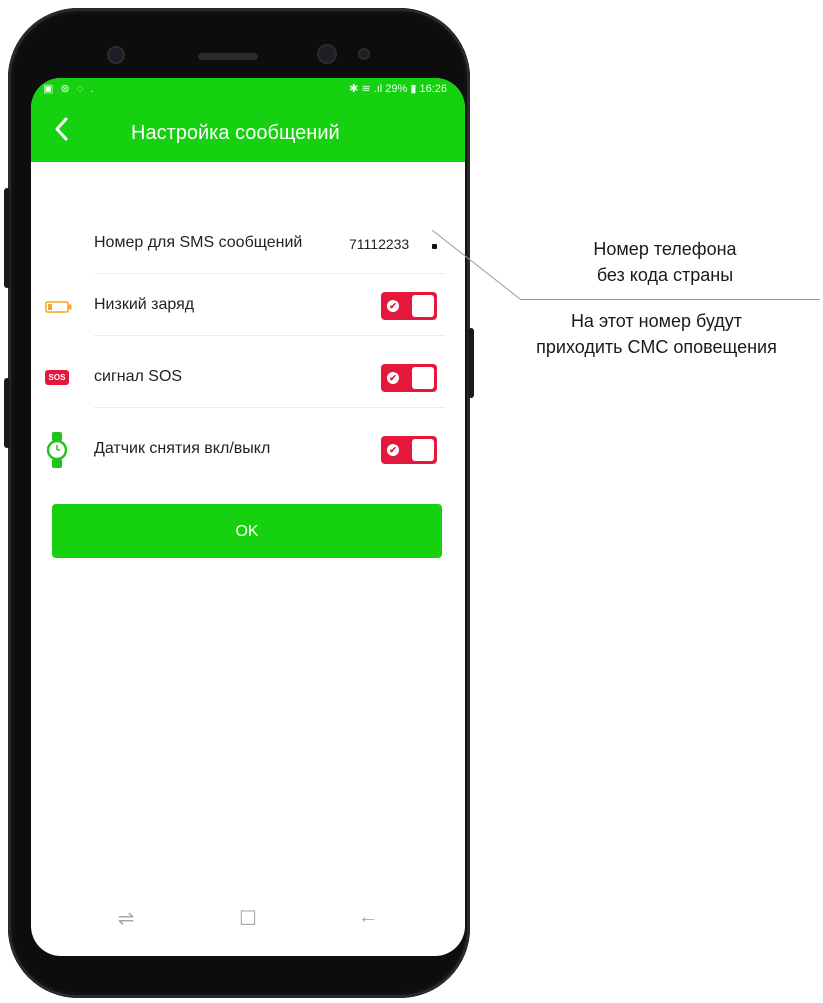  What do you see at coordinates (665, 262) in the screenshot?
I see `callout-top-text: Номер телефона без кода страны` at bounding box center [665, 262].